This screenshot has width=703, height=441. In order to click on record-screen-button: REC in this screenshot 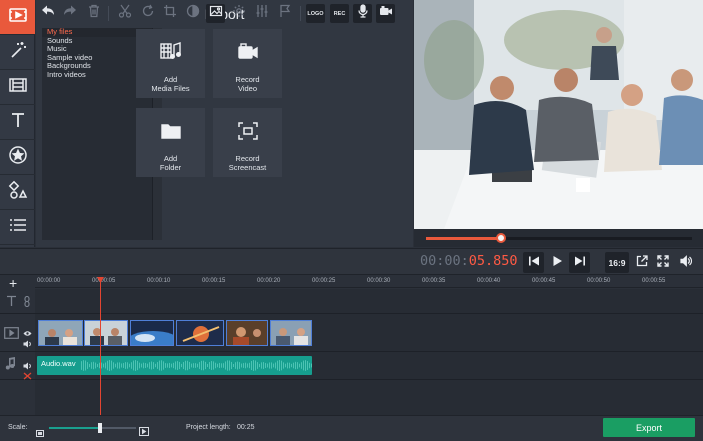, I will do `click(339, 13)`.